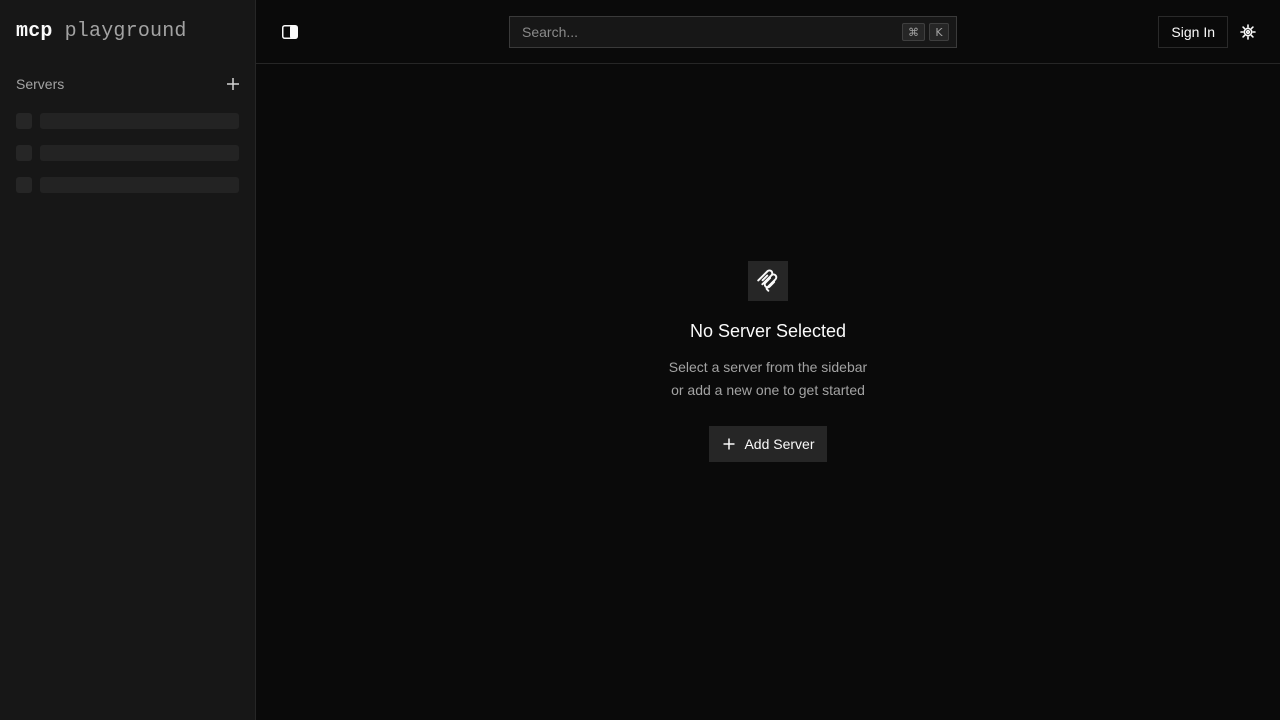  I want to click on servers-label: Servers, so click(40, 84).